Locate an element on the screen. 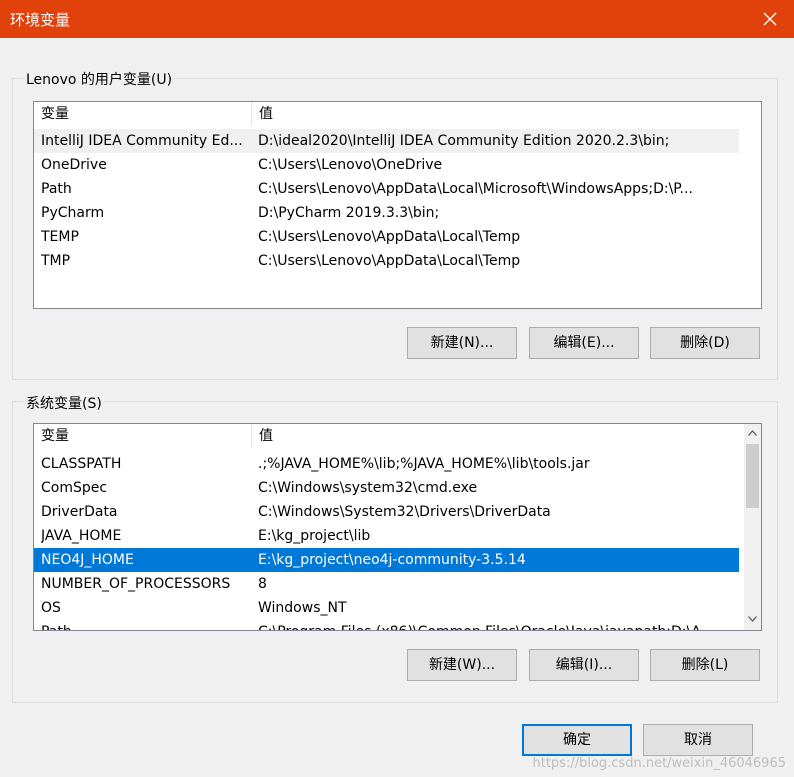 This screenshot has height=777, width=794. scroll-up-button is located at coordinates (752, 432).